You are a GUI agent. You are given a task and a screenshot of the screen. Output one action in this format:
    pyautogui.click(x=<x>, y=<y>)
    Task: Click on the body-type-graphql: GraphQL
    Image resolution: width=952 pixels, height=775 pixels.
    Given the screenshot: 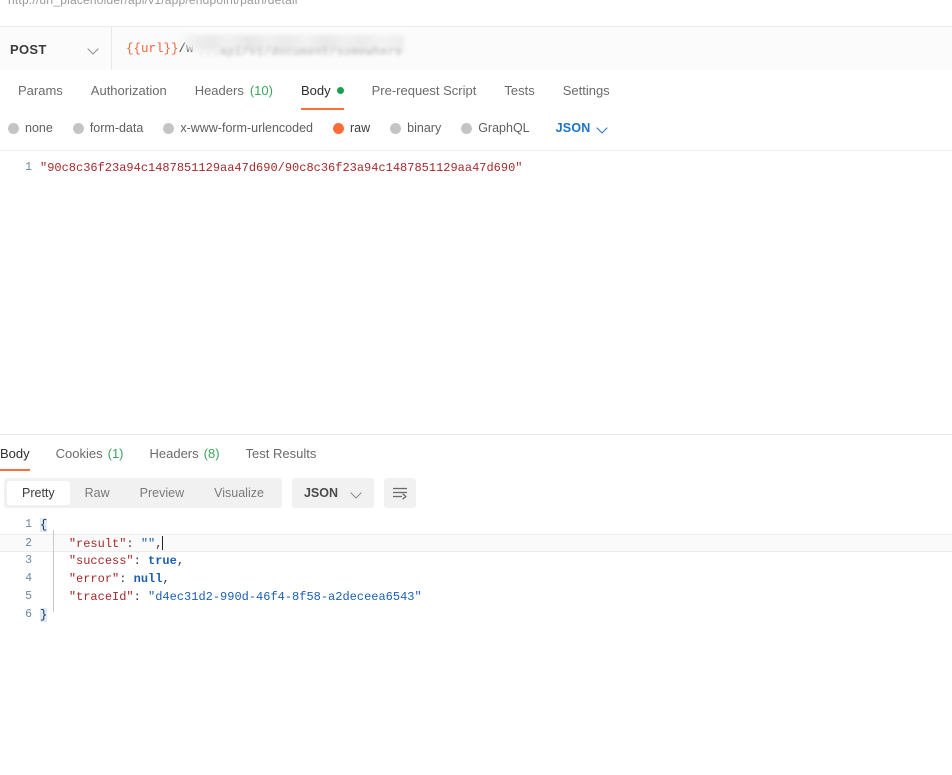 What is the action you would take?
    pyautogui.click(x=495, y=128)
    